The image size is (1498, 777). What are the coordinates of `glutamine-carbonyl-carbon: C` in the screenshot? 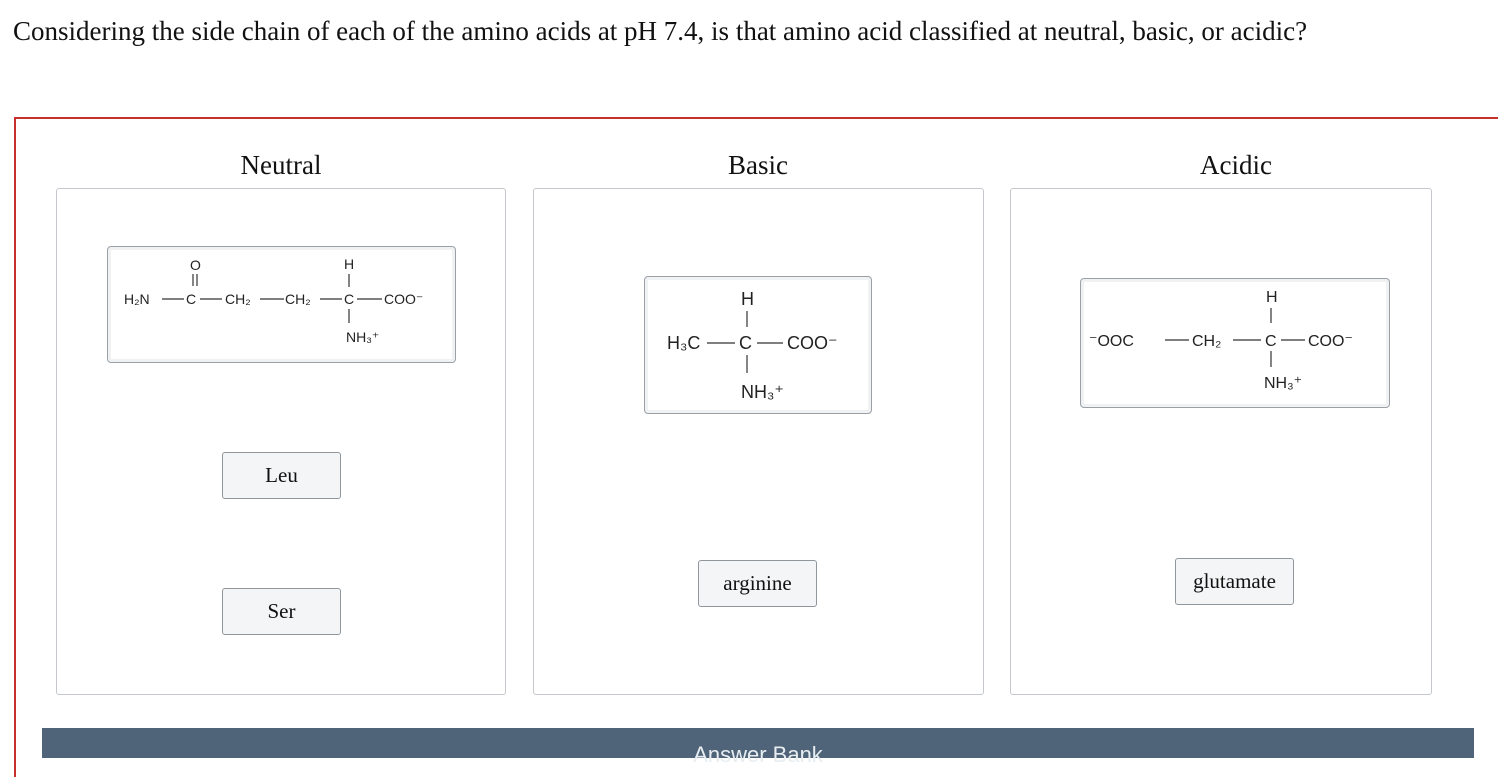 It's located at (191, 299).